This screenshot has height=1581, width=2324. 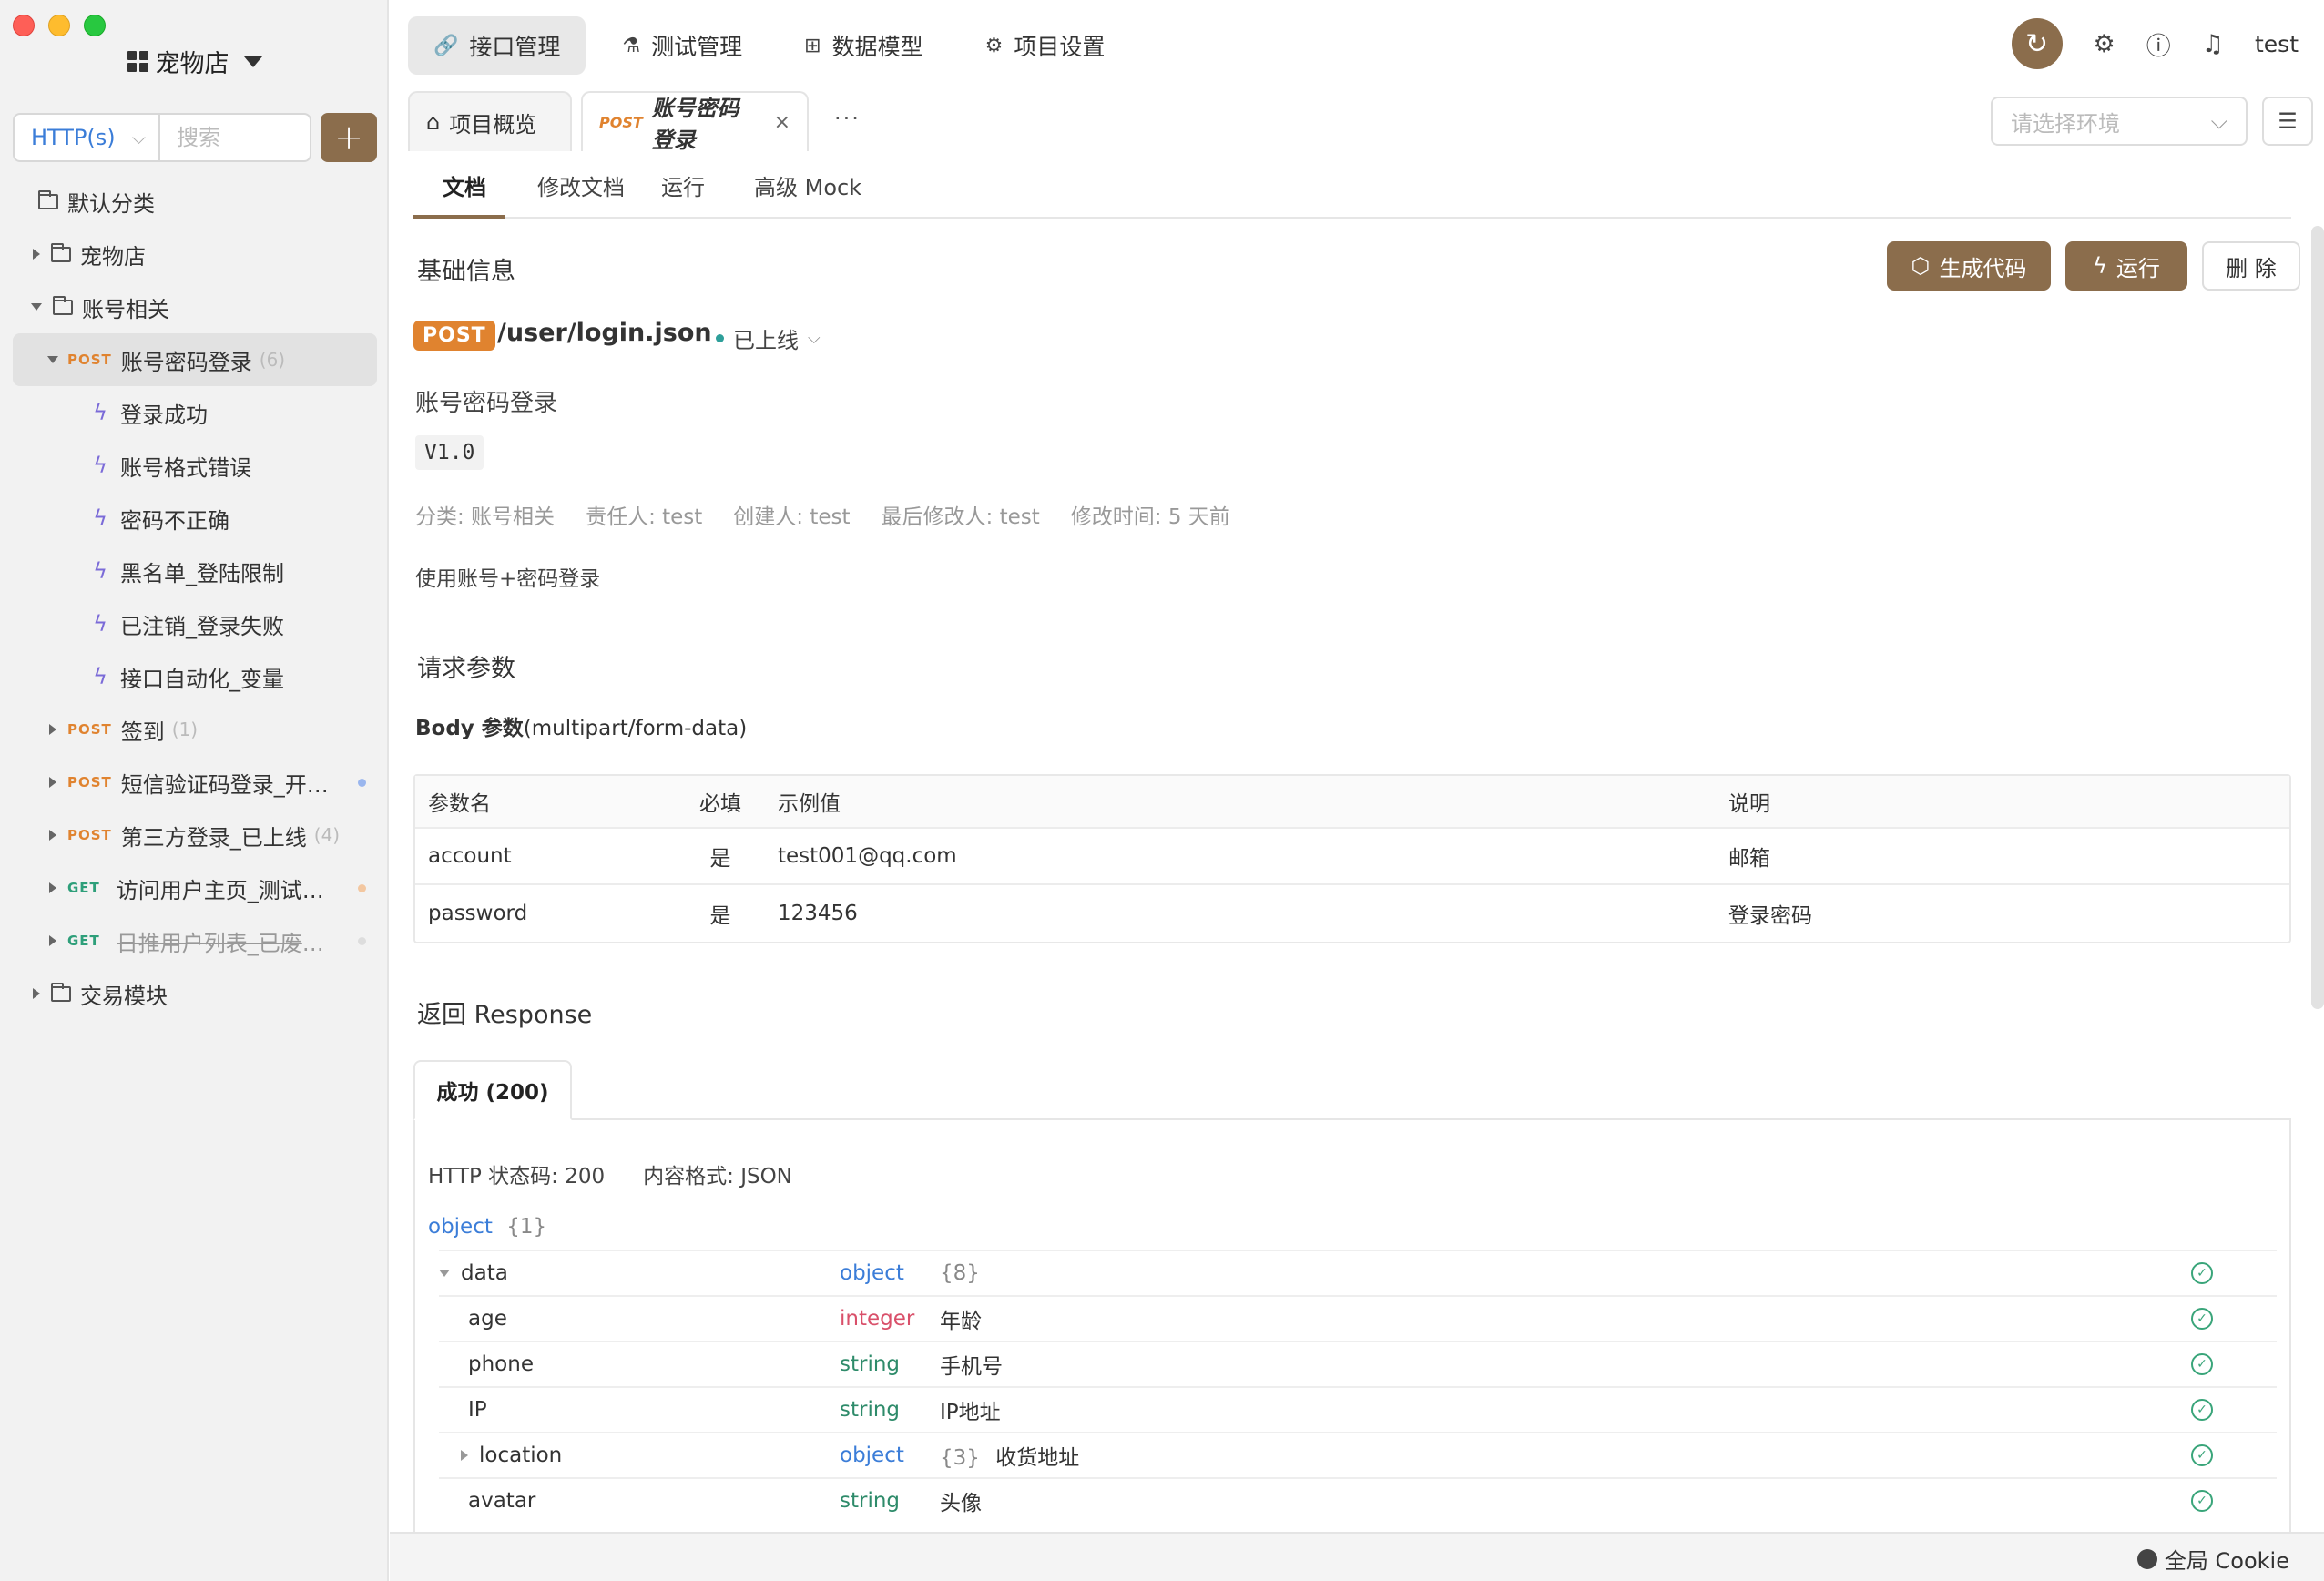 What do you see at coordinates (2119, 122) in the screenshot?
I see `environment-select: 请选择环境 ⌵` at bounding box center [2119, 122].